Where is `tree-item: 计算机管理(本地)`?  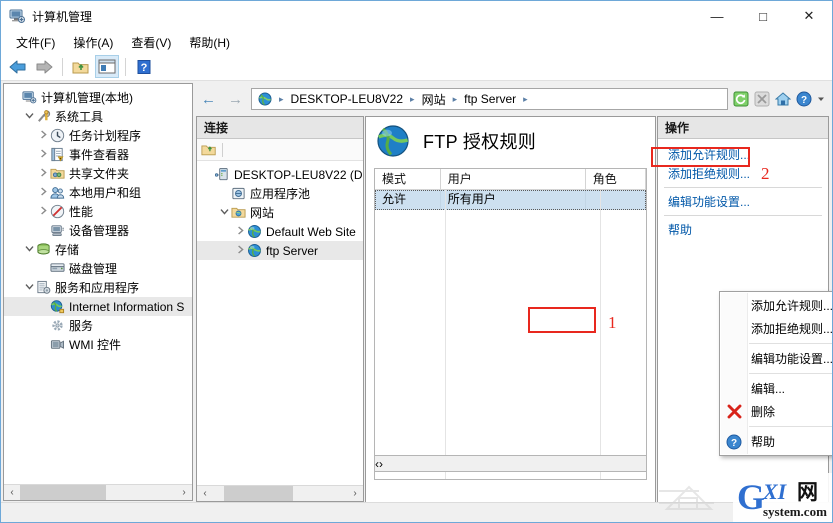 tree-item: 计算机管理(本地) is located at coordinates (98, 97).